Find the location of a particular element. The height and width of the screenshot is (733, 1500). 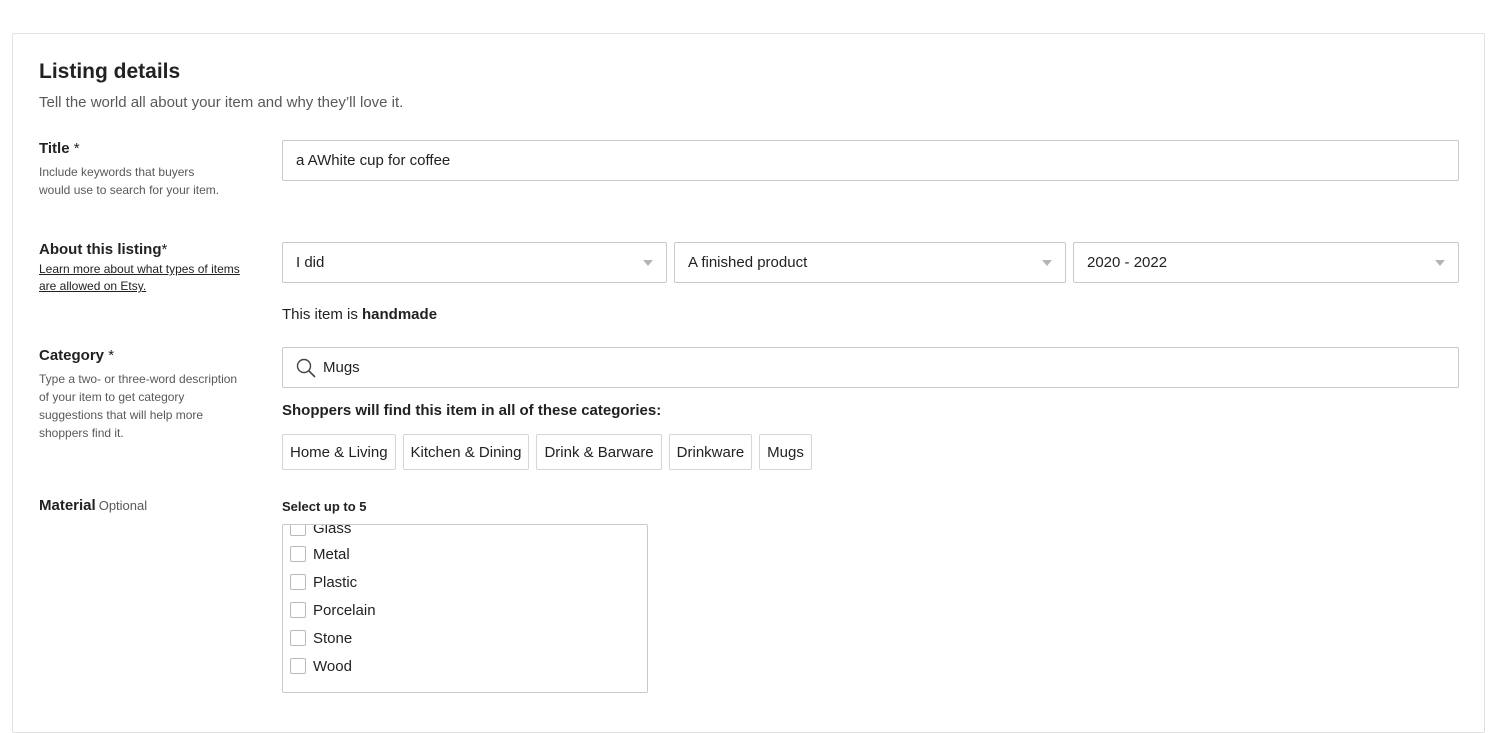

category-search-input: Mugs is located at coordinates (870, 367).